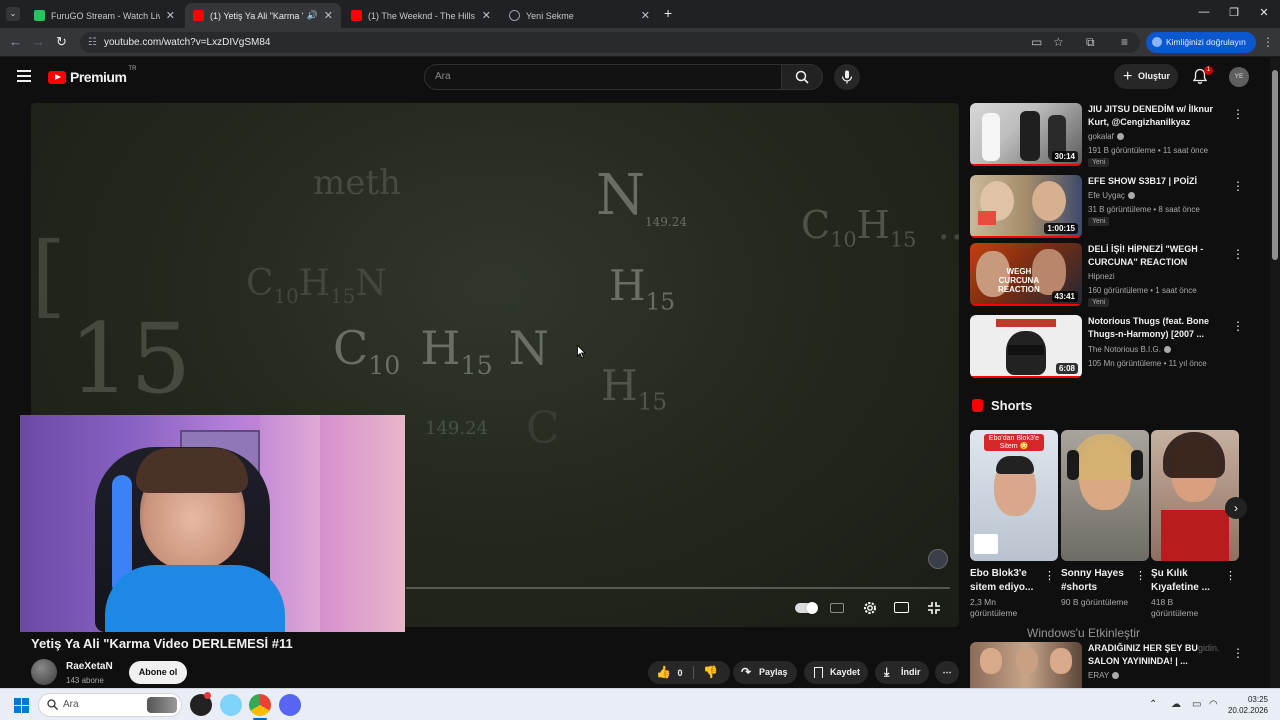 This screenshot has height=720, width=1280. I want to click on taskbar-clock: 03:25 20.02.2026, so click(1246, 705).